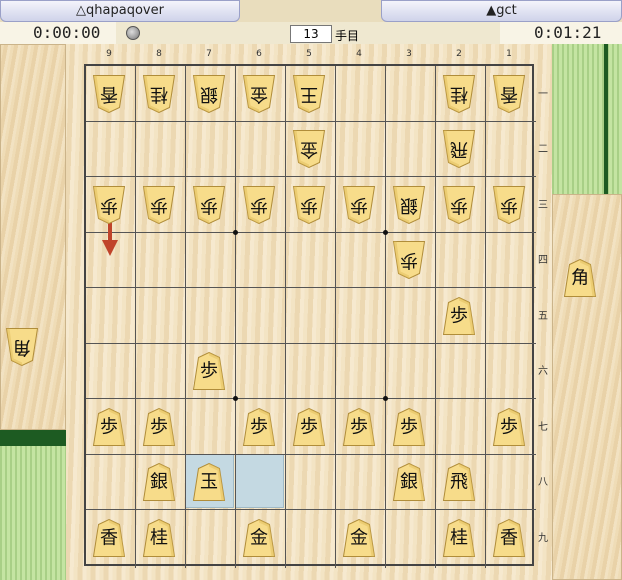 The width and height of the screenshot is (622, 580). What do you see at coordinates (501, 11) in the screenshot?
I see `sente-player-name: ▲gct` at bounding box center [501, 11].